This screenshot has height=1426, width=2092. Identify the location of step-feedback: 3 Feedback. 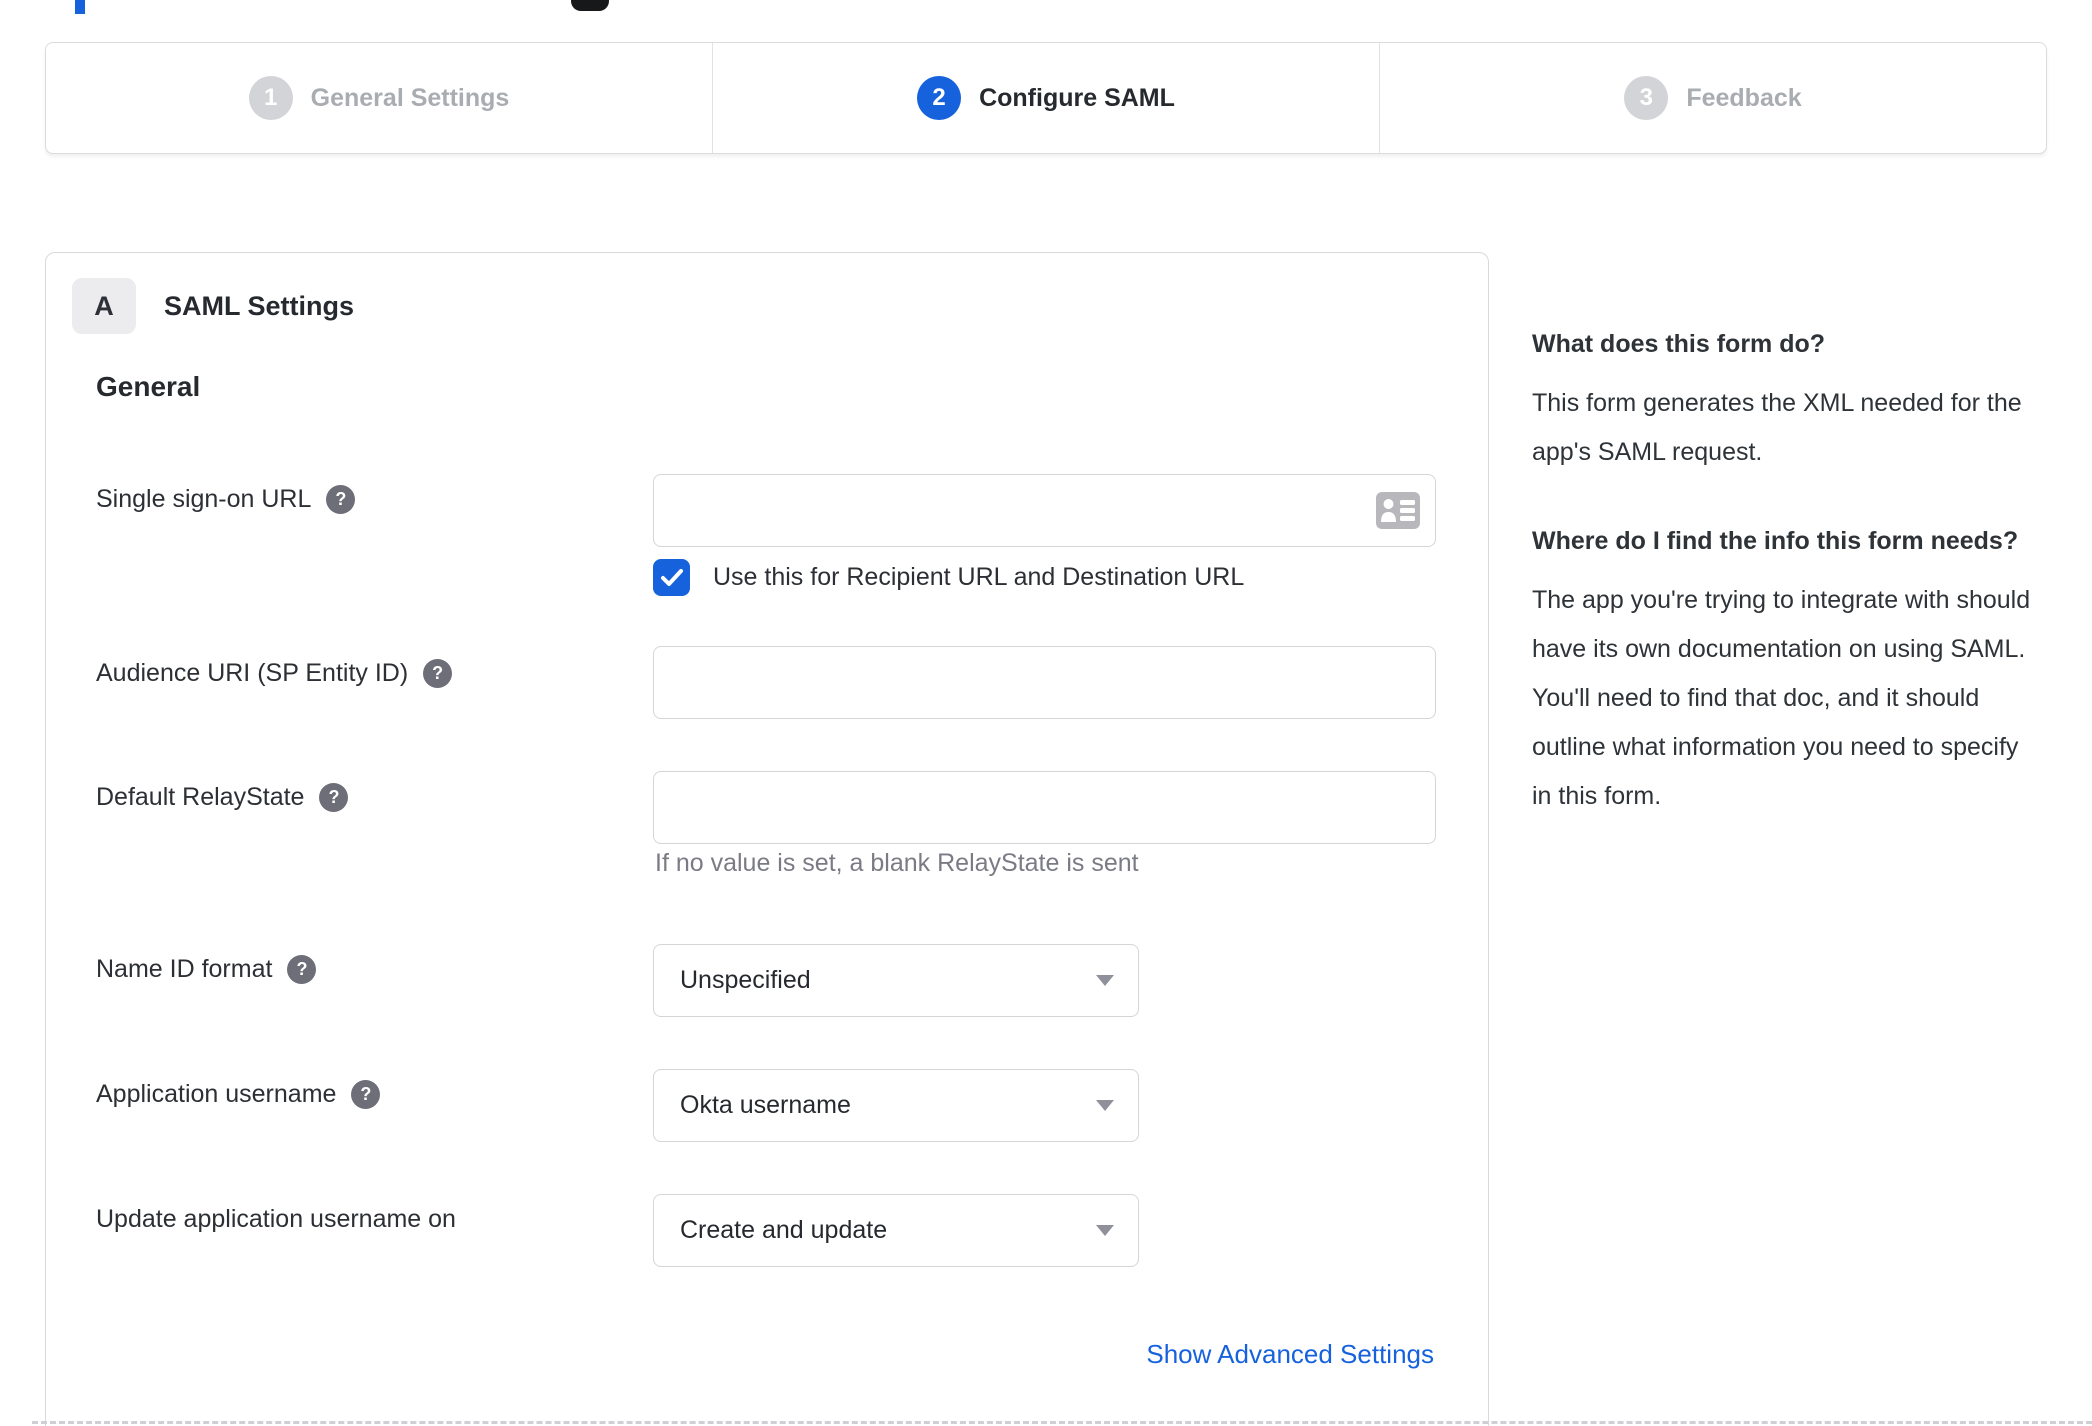
(1712, 98).